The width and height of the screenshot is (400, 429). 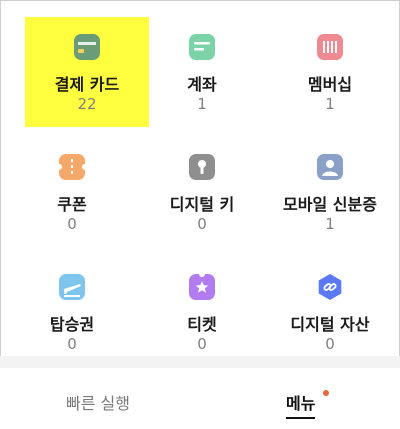 What do you see at coordinates (330, 167) in the screenshot?
I see `id-card-icon` at bounding box center [330, 167].